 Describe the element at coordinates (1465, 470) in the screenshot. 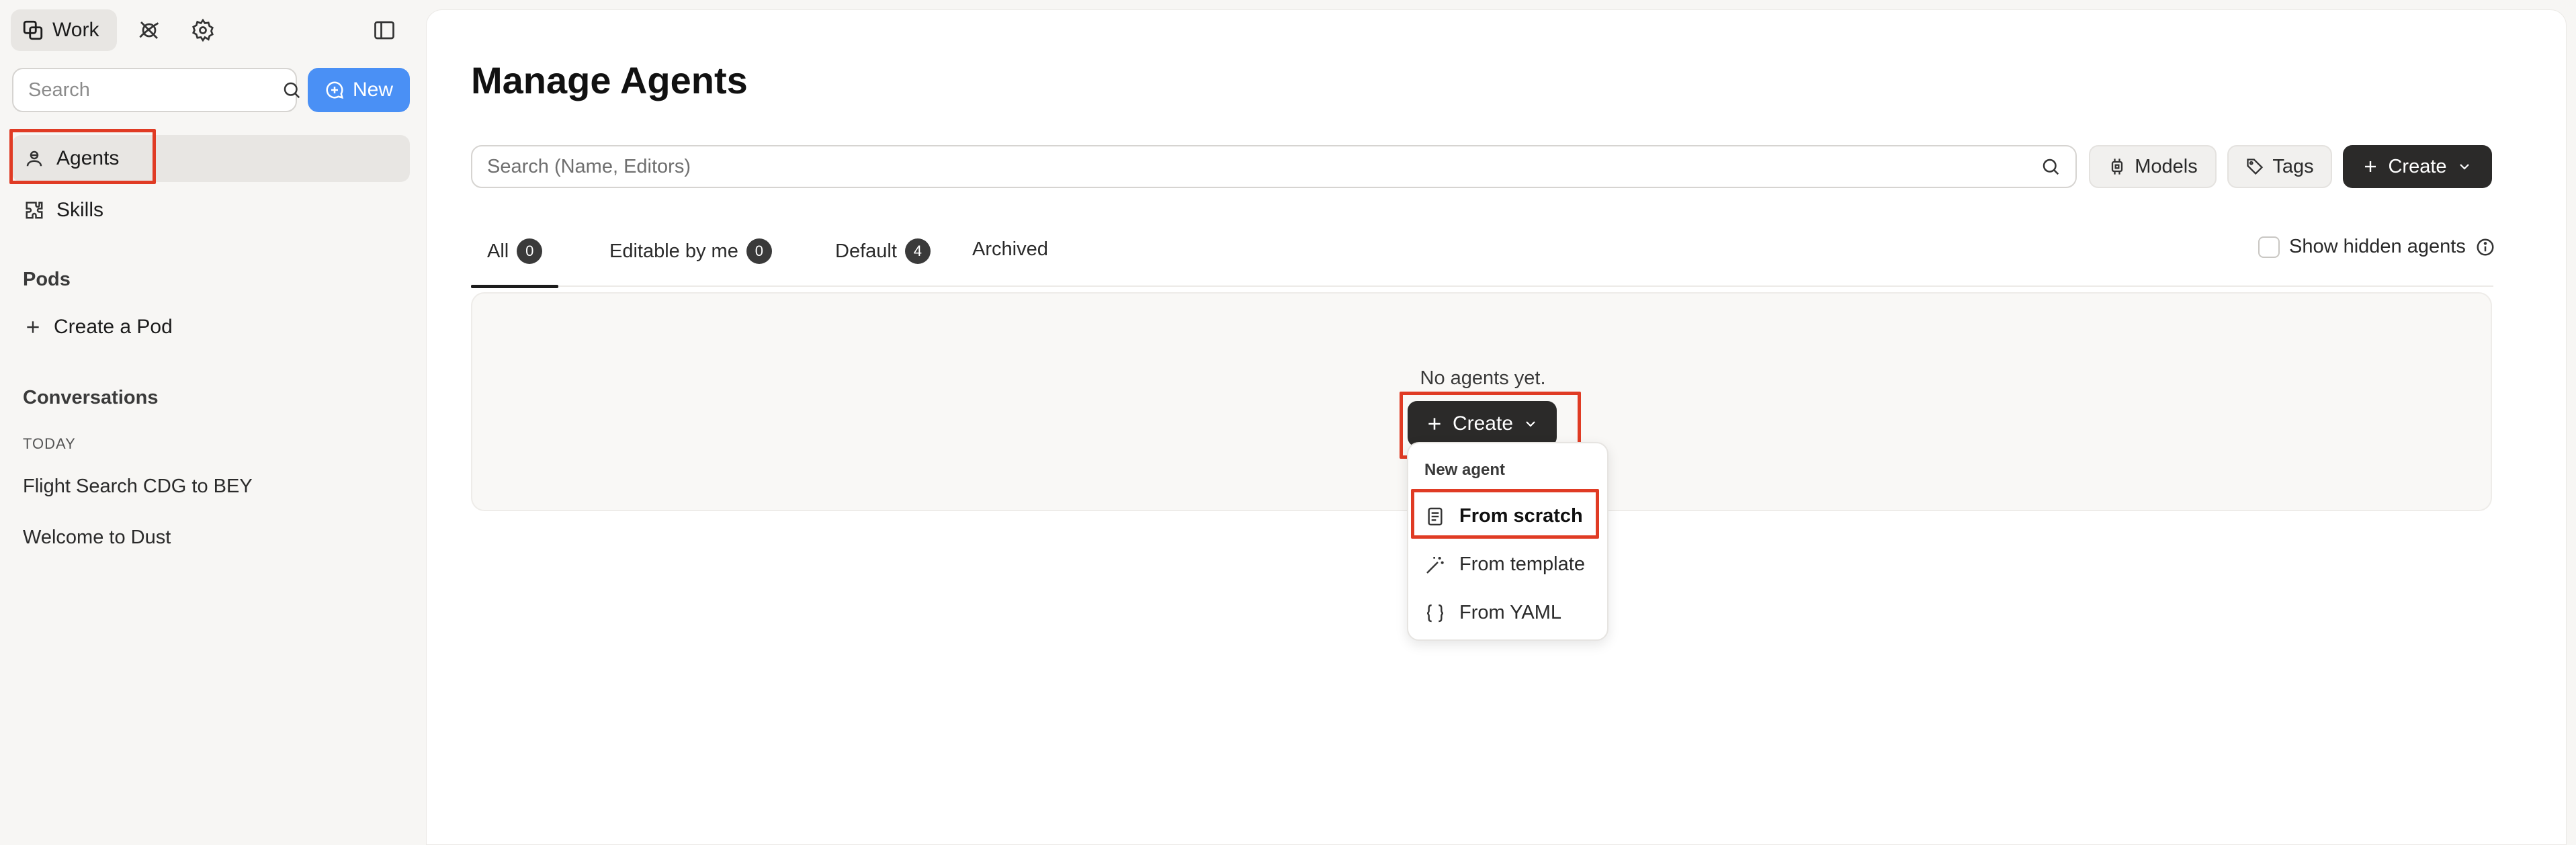

I see `menu-header: New agent` at that location.